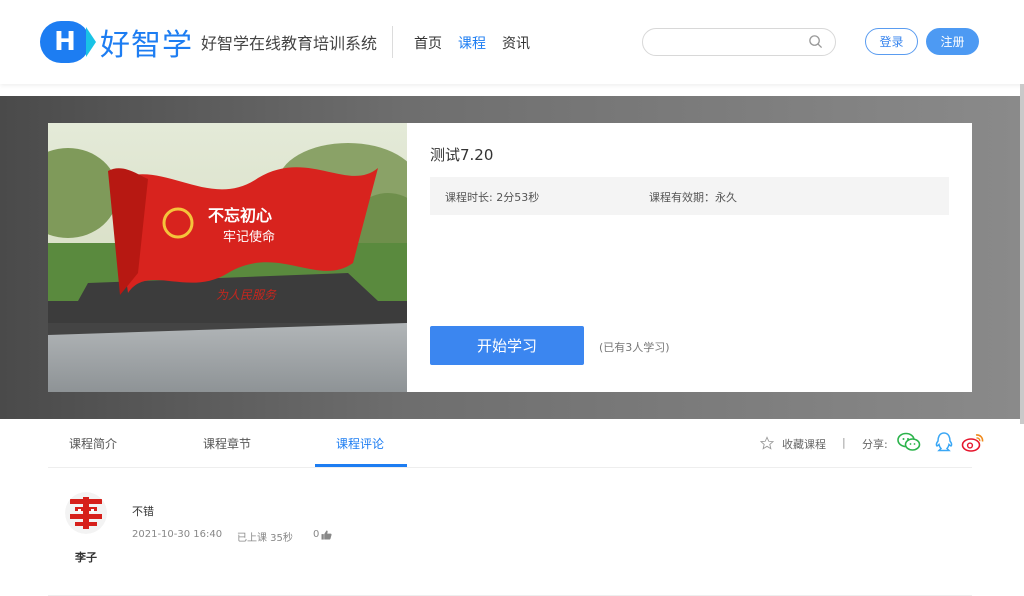 Image resolution: width=1024 pixels, height=596 pixels. Describe the element at coordinates (289, 43) in the screenshot. I see `logo-subtitle: 好智学在线教育培训系统` at that location.